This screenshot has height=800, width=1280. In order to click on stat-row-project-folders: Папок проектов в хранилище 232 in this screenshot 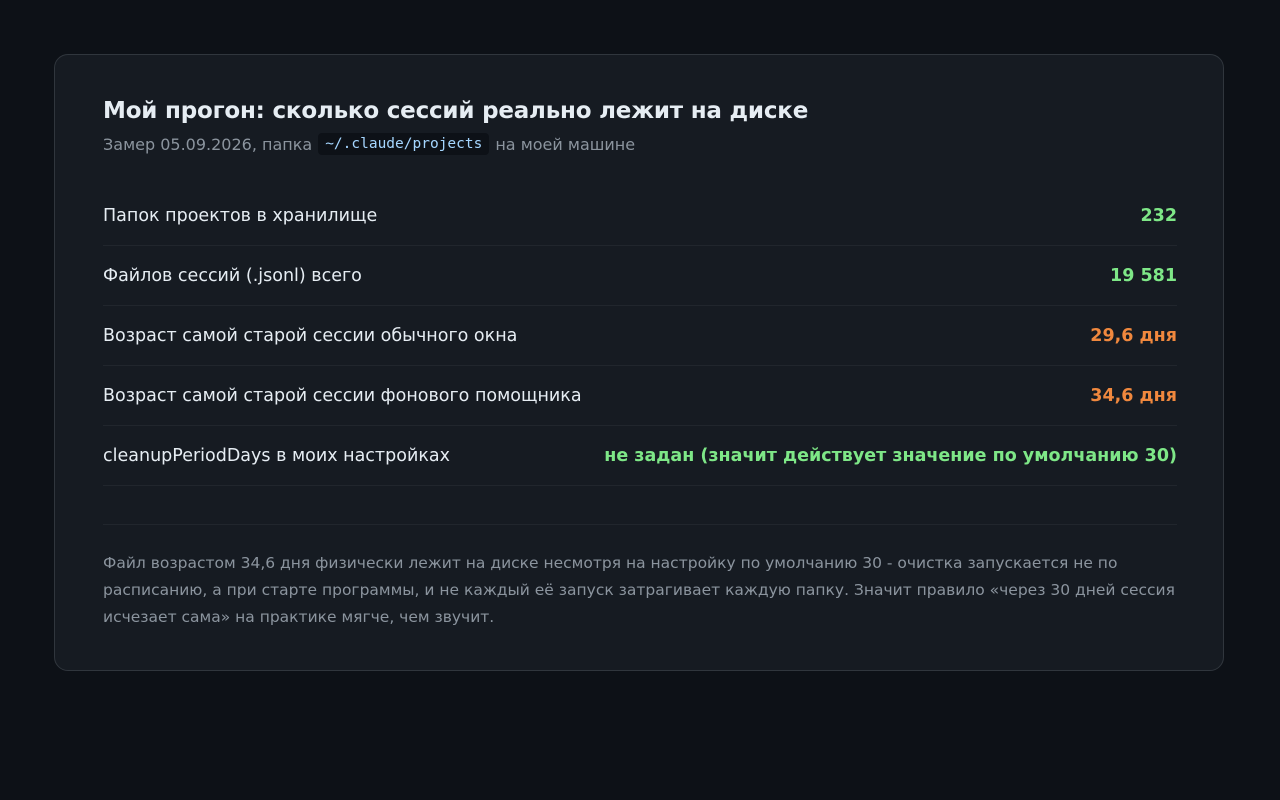, I will do `click(640, 216)`.